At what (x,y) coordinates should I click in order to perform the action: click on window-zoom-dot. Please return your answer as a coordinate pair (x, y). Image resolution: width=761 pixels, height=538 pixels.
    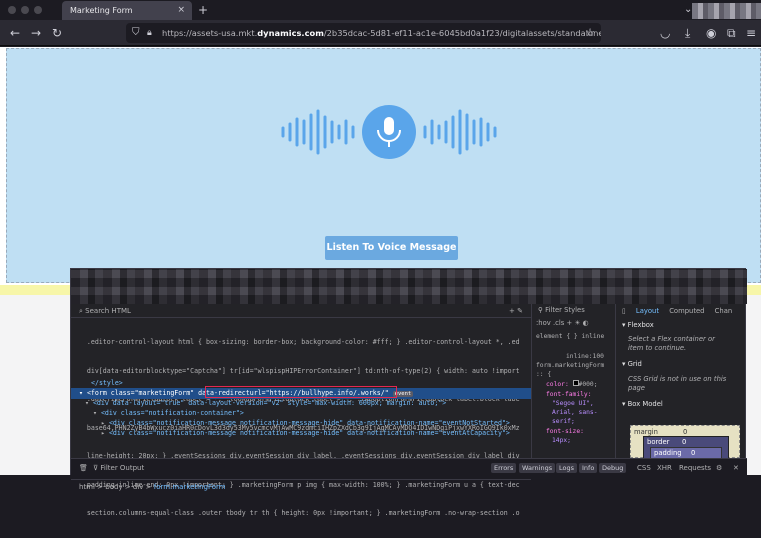
    Looking at the image, I should click on (38, 10).